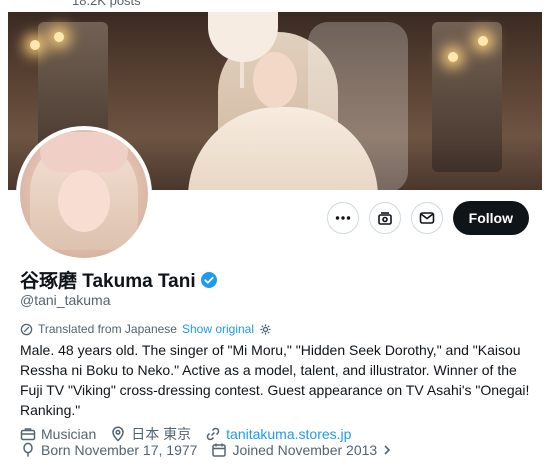  I want to click on more-icon, so click(343, 218).